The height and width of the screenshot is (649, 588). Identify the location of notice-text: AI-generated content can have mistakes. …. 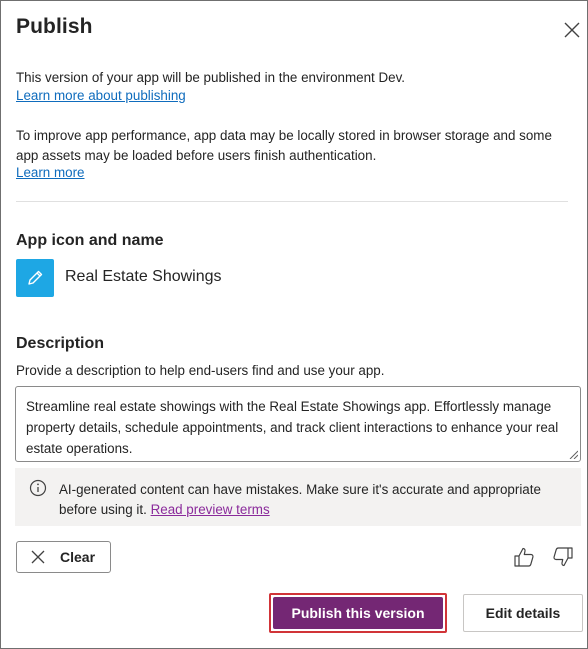
(314, 499).